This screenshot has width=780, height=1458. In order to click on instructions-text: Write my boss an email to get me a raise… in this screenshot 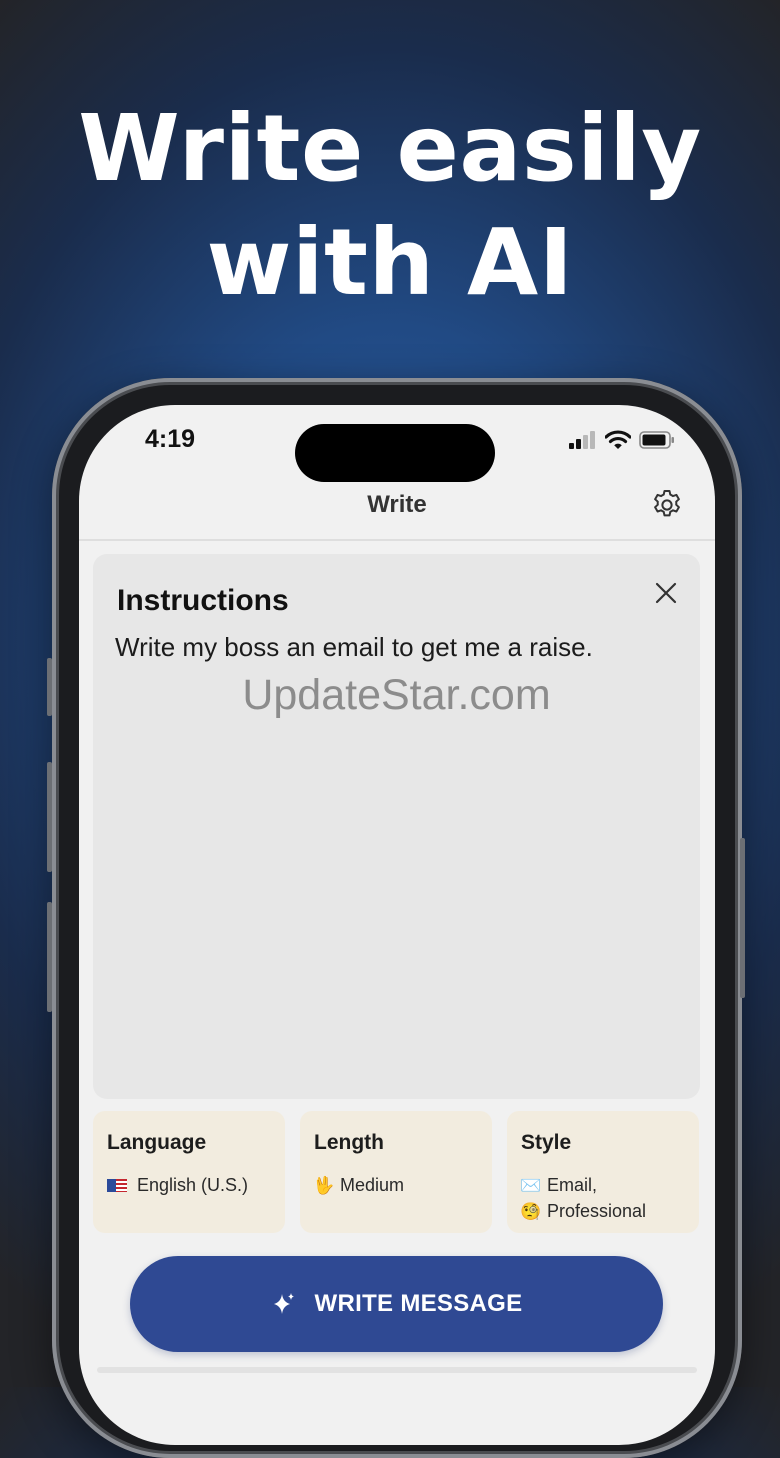, I will do `click(354, 647)`.